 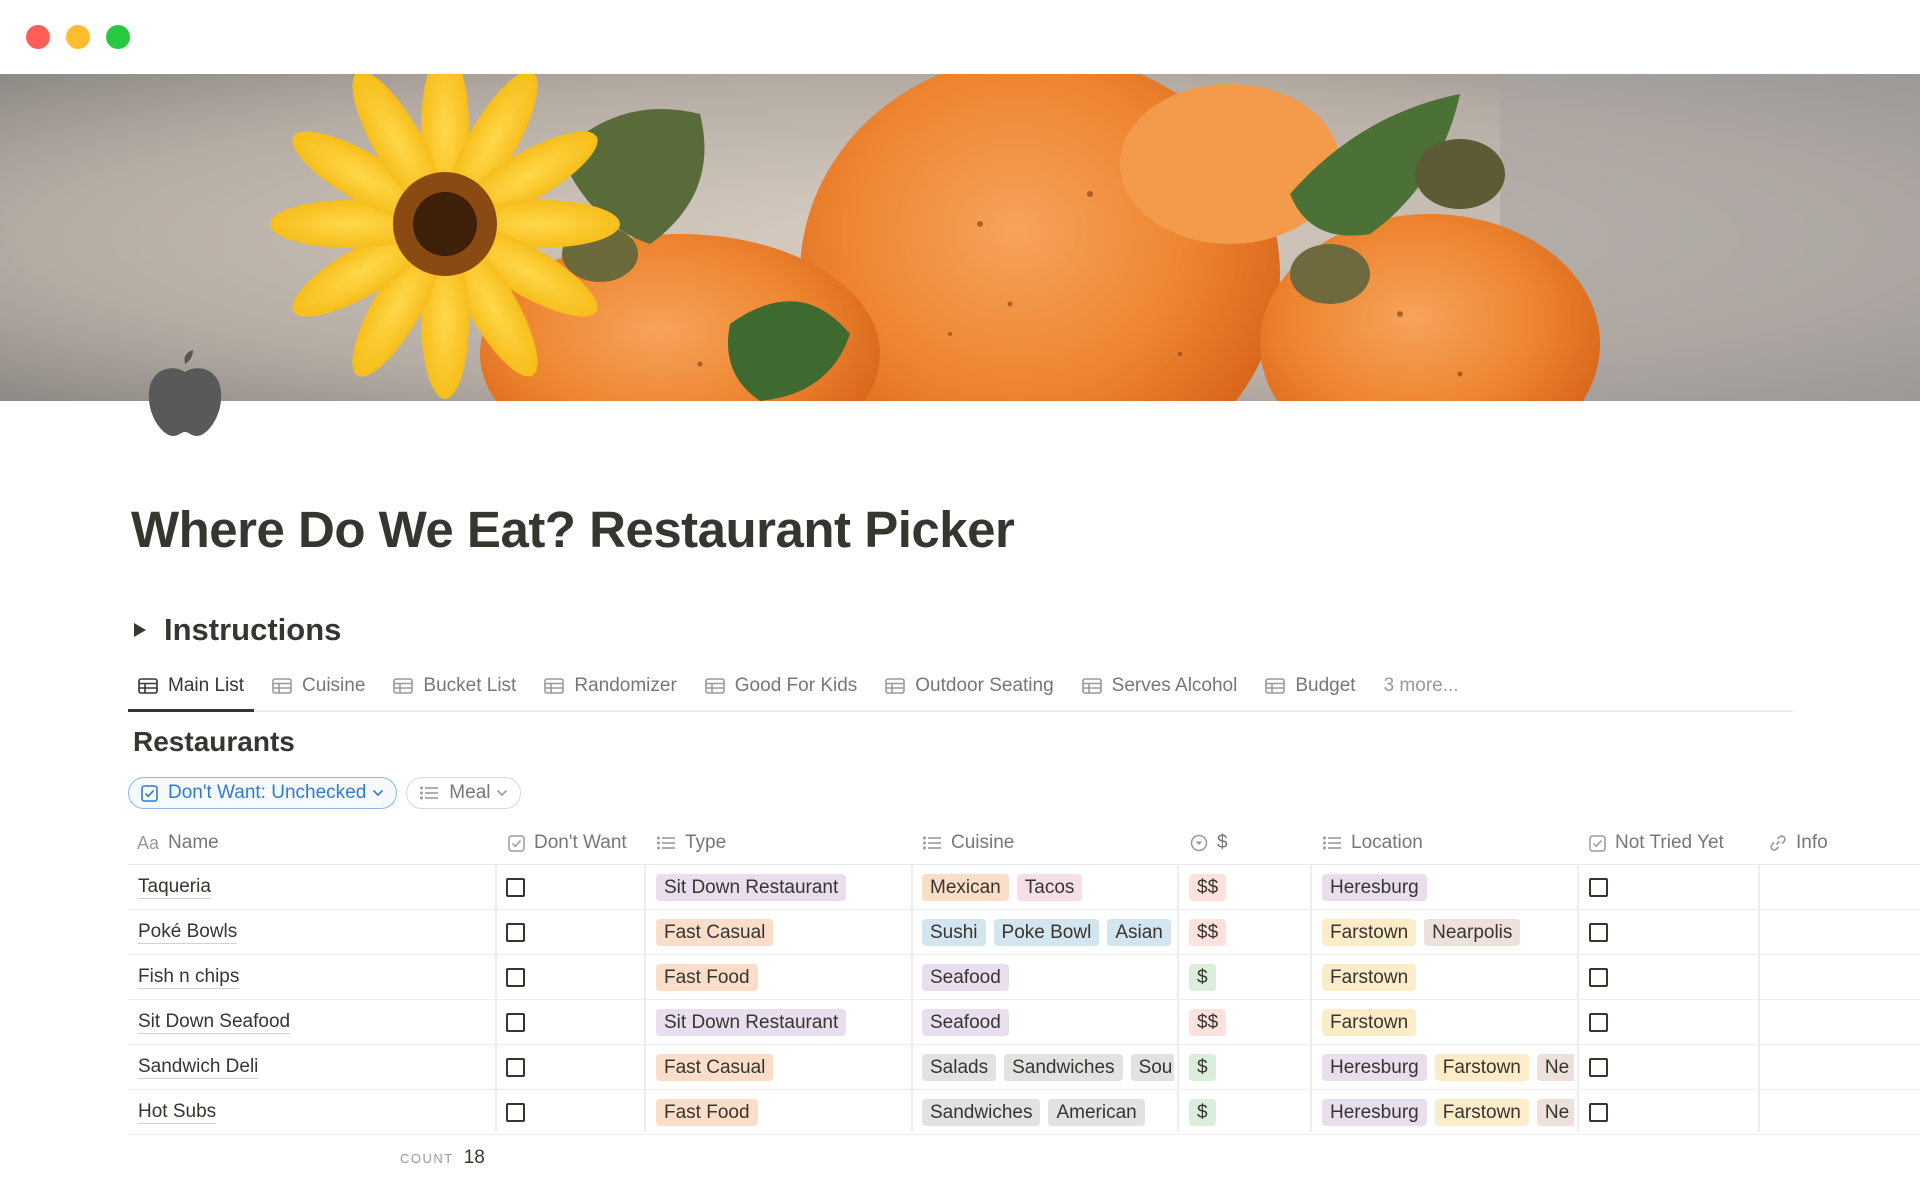 What do you see at coordinates (214, 742) in the screenshot?
I see `database-title: Restaurants` at bounding box center [214, 742].